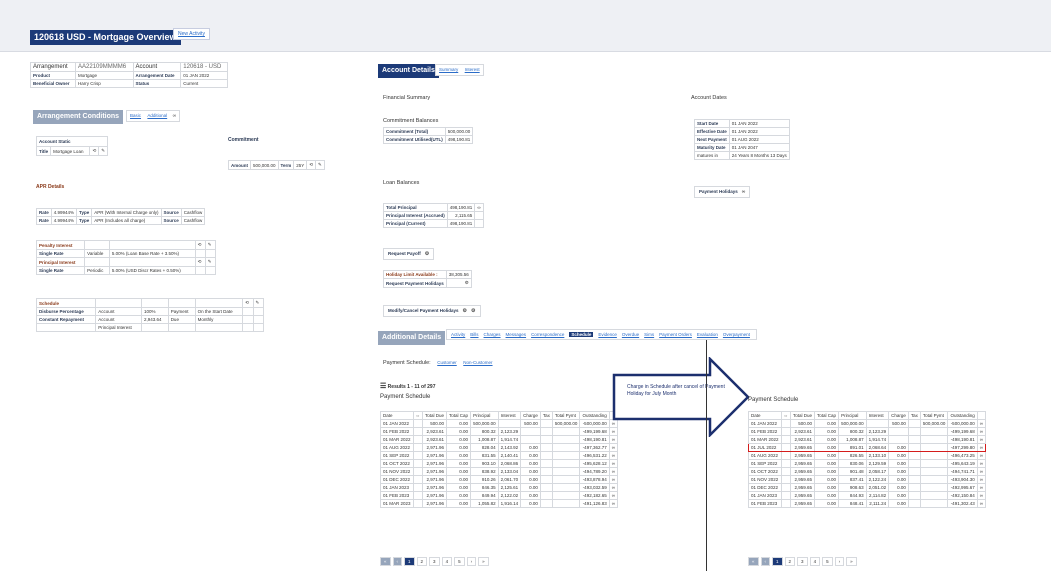 Image resolution: width=1051 pixels, height=571 pixels. I want to click on request-holidays-label: Request Payment Holidays, so click(415, 283).